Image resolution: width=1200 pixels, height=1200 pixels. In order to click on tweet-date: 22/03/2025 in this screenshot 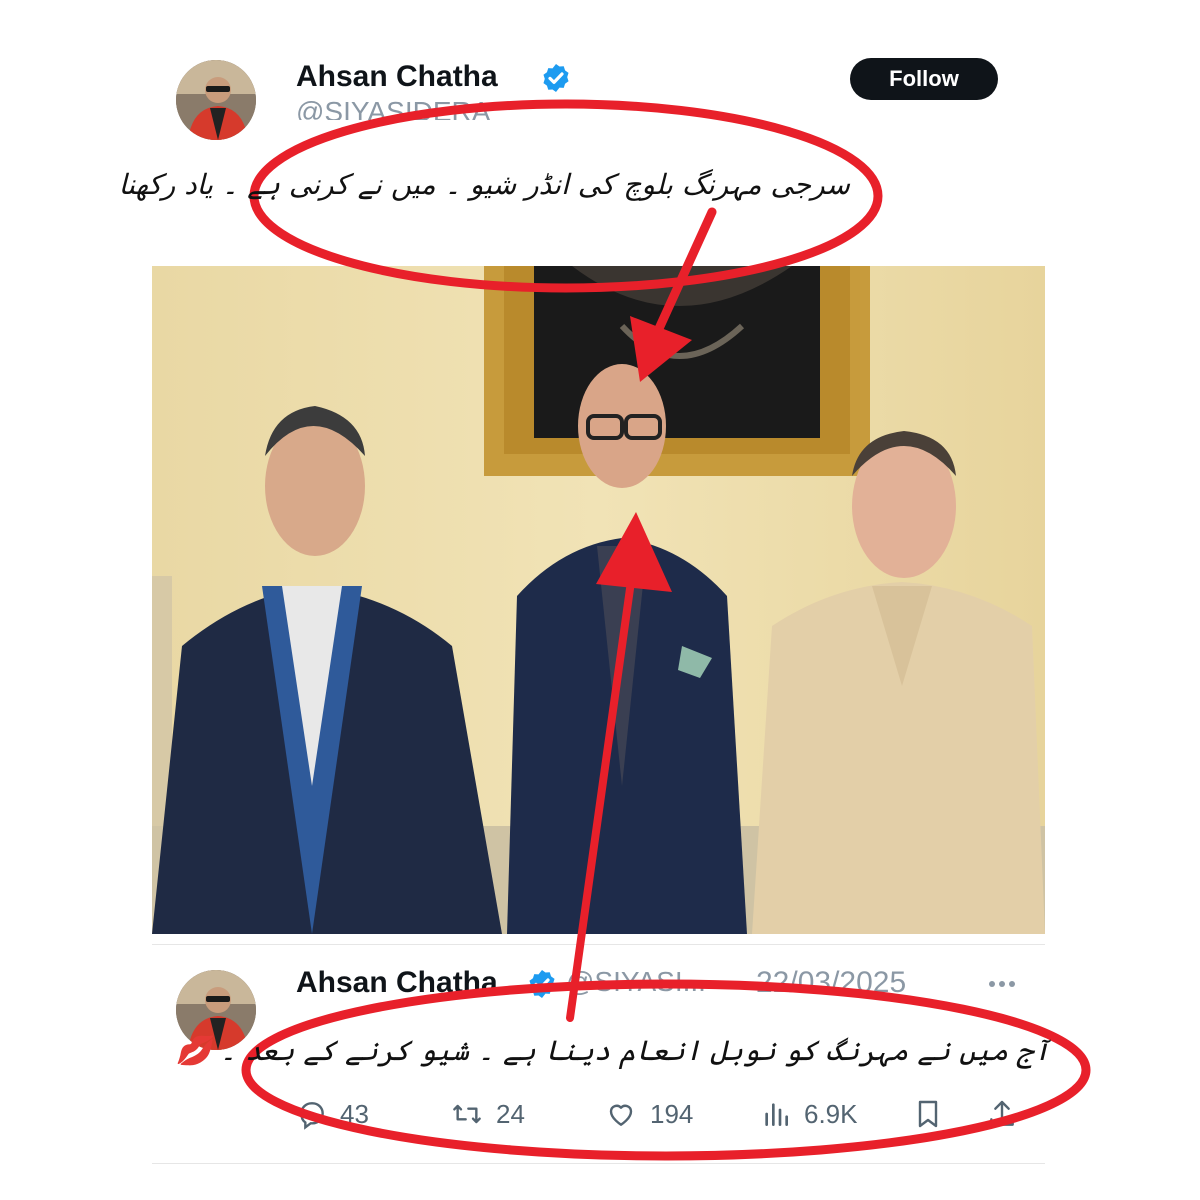, I will do `click(831, 983)`.